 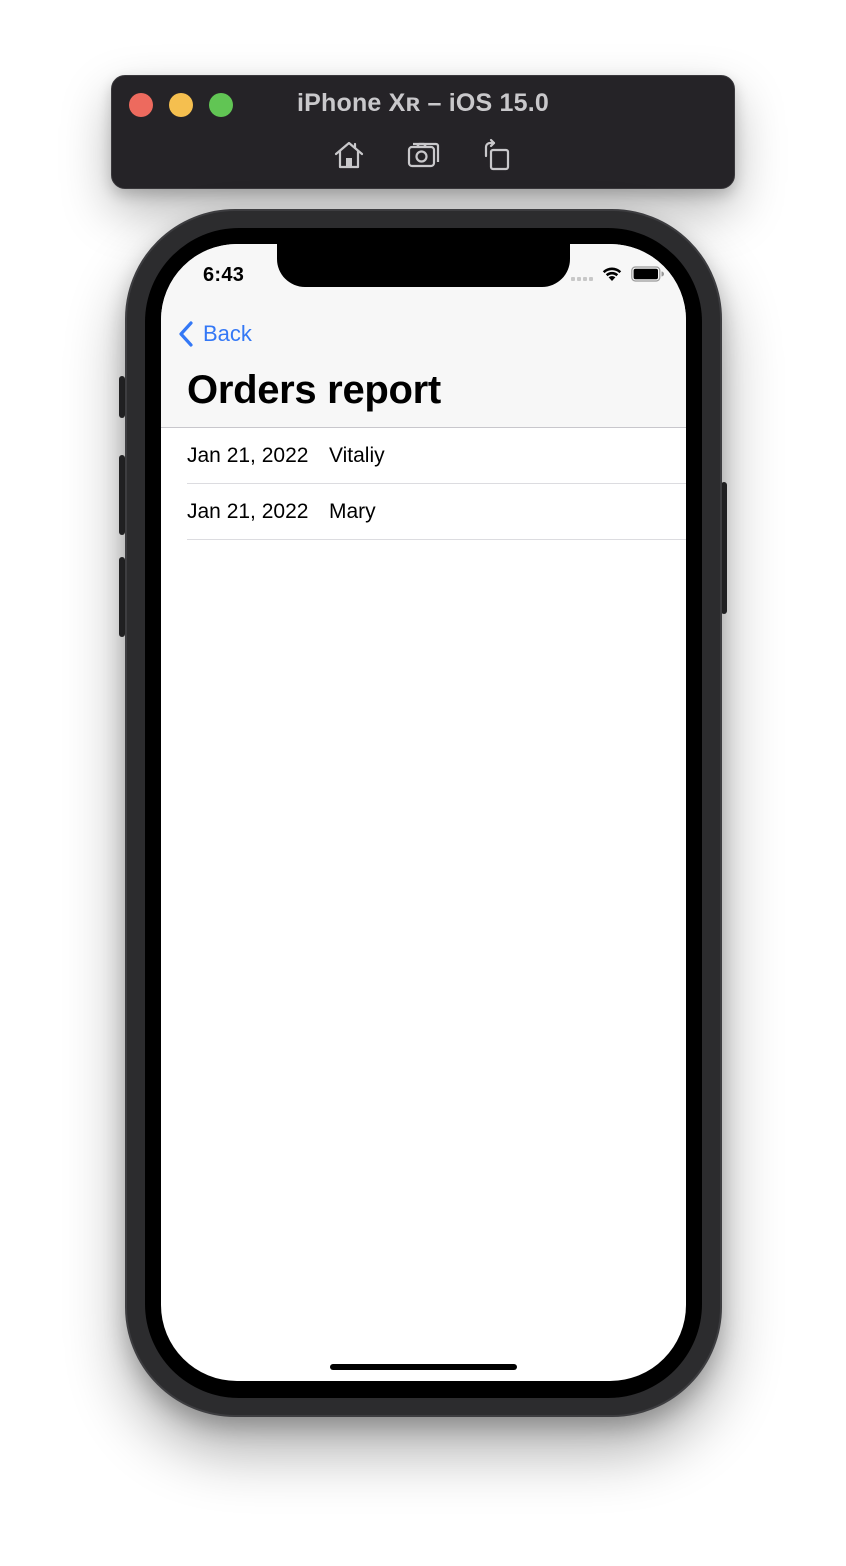 I want to click on status-icons, so click(x=617, y=274).